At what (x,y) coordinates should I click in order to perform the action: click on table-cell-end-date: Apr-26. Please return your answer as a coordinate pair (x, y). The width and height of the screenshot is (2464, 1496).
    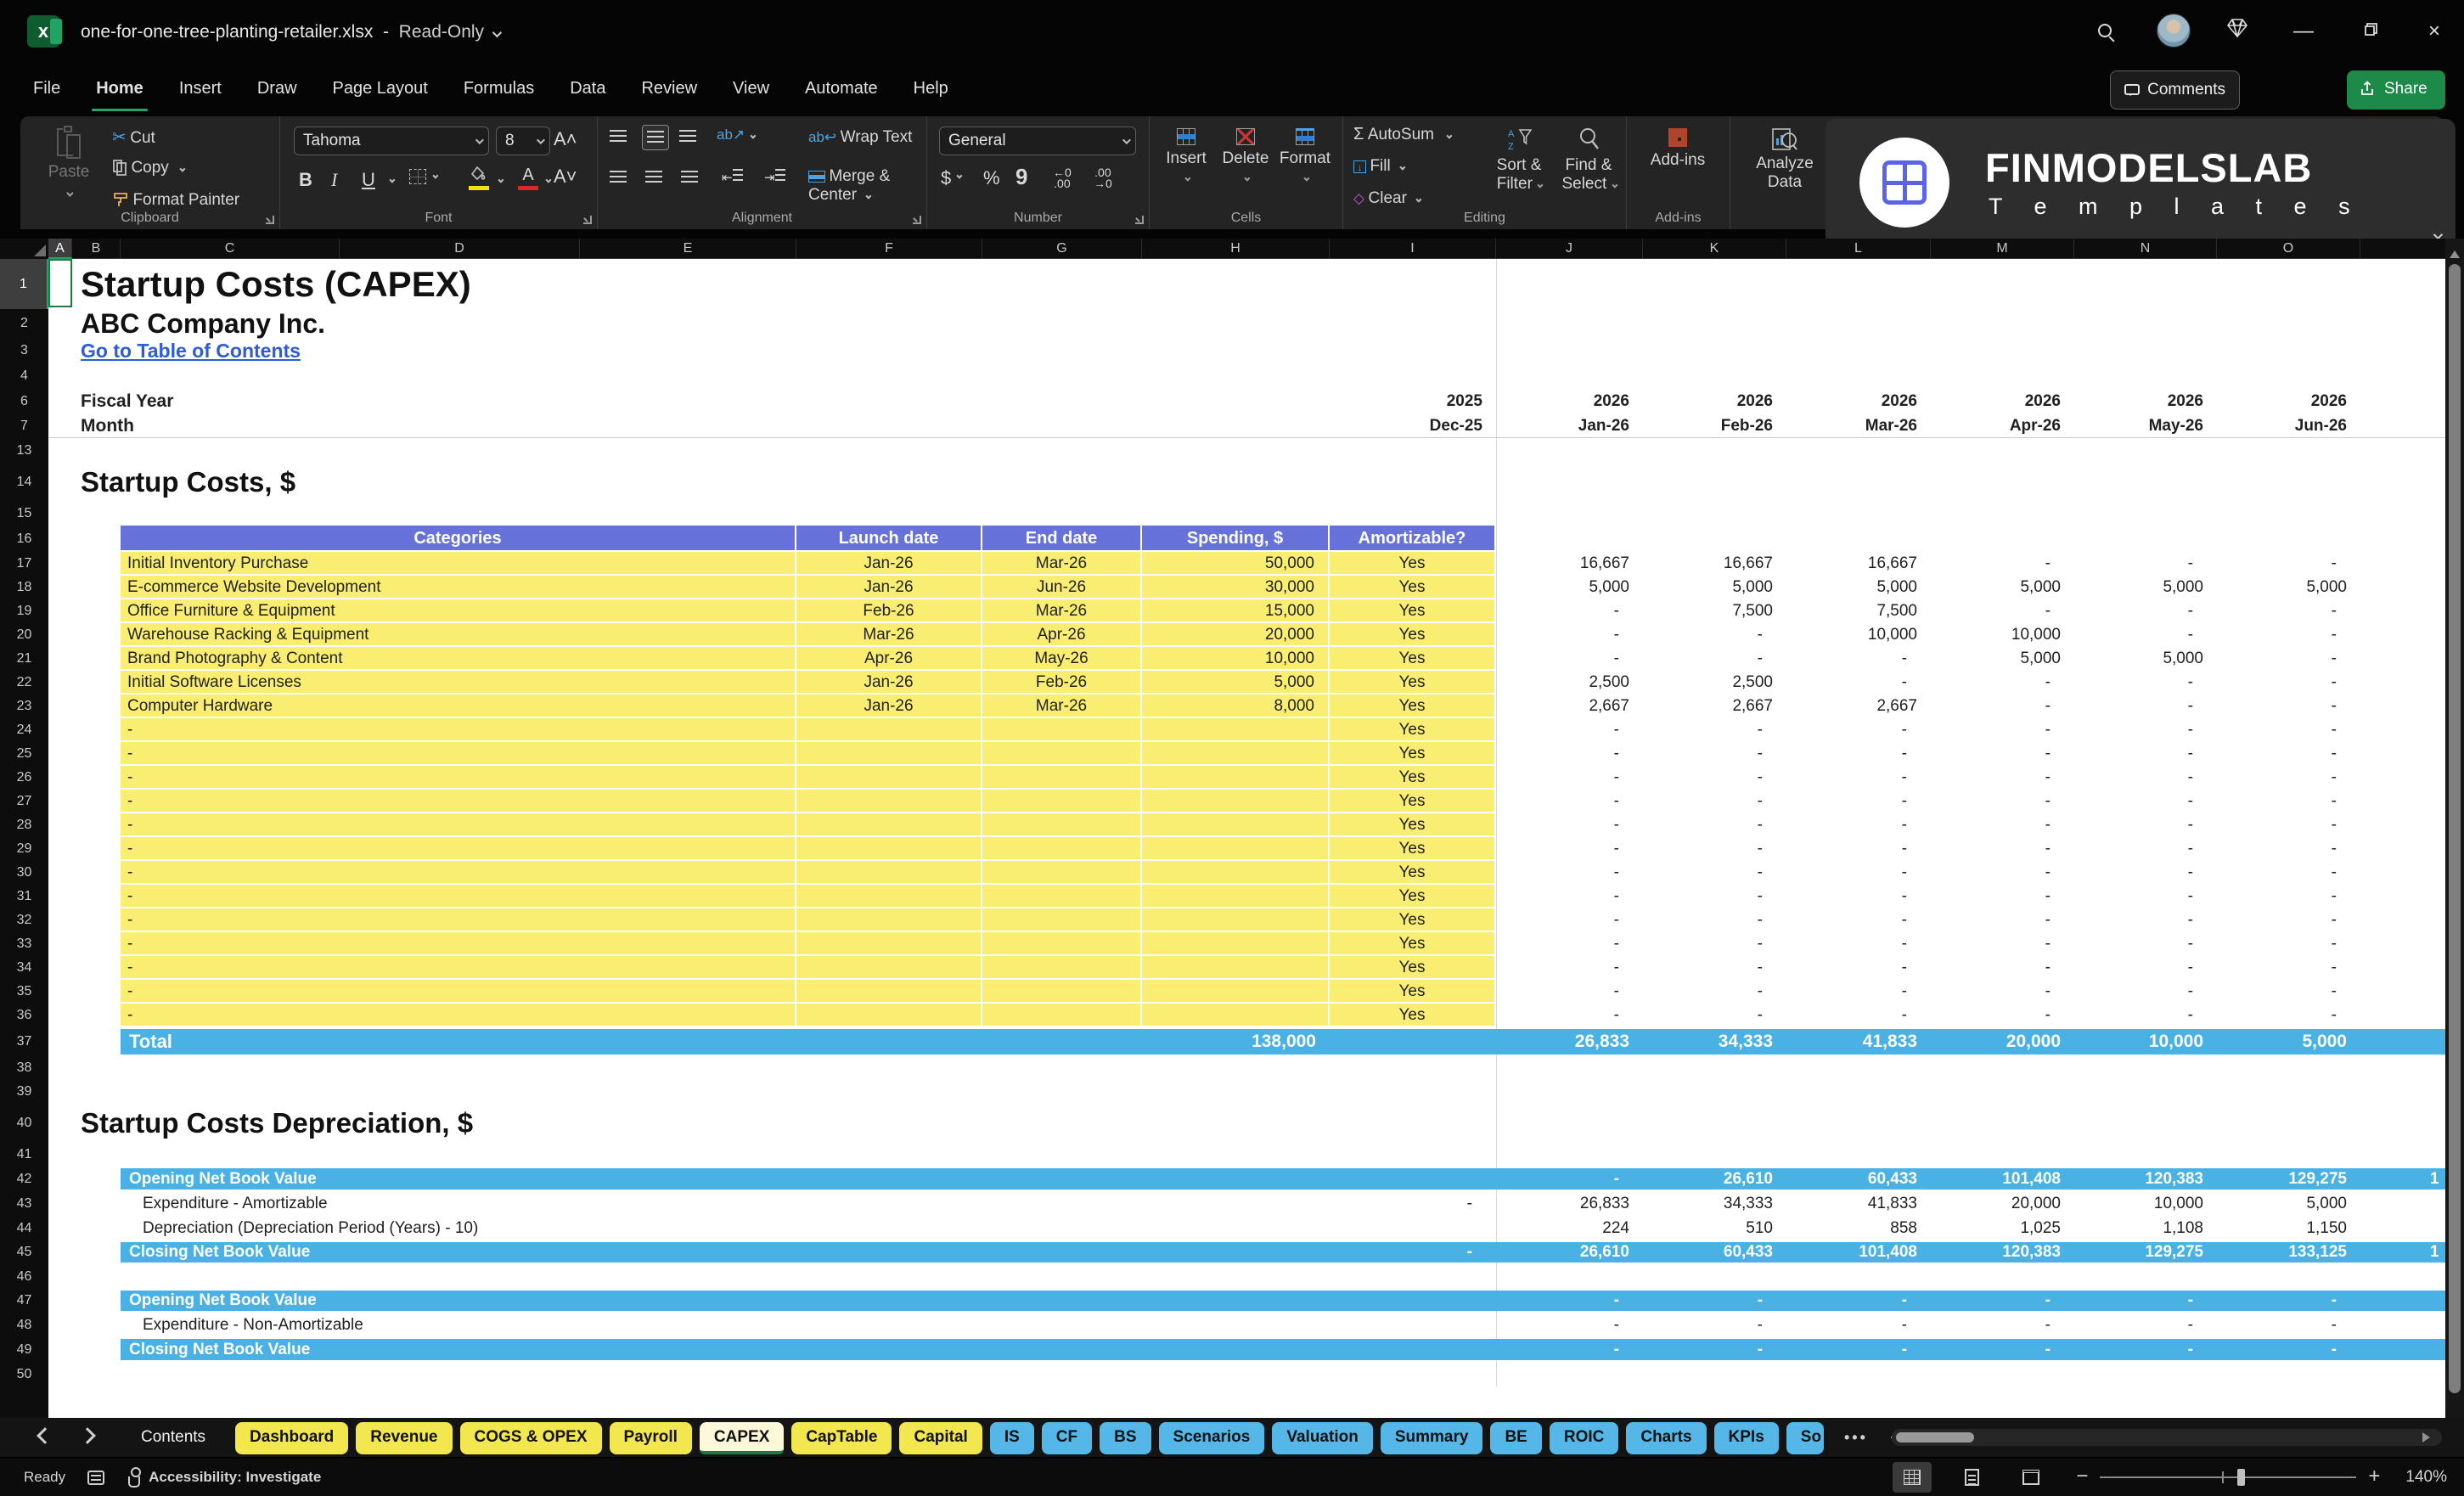
    Looking at the image, I should click on (1062, 635).